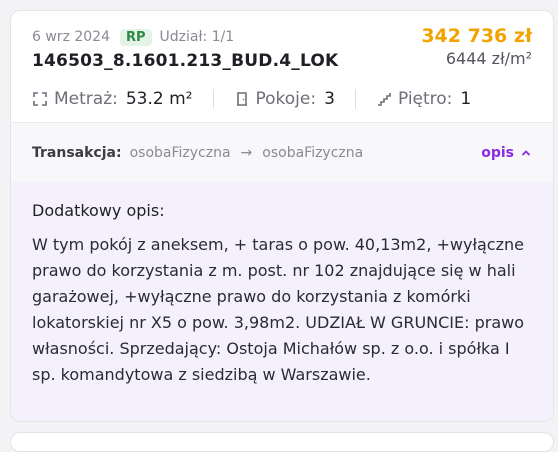 The image size is (558, 452). Describe the element at coordinates (488, 58) in the screenshot. I see `price-per-m2: 6444 zł/m²` at that location.